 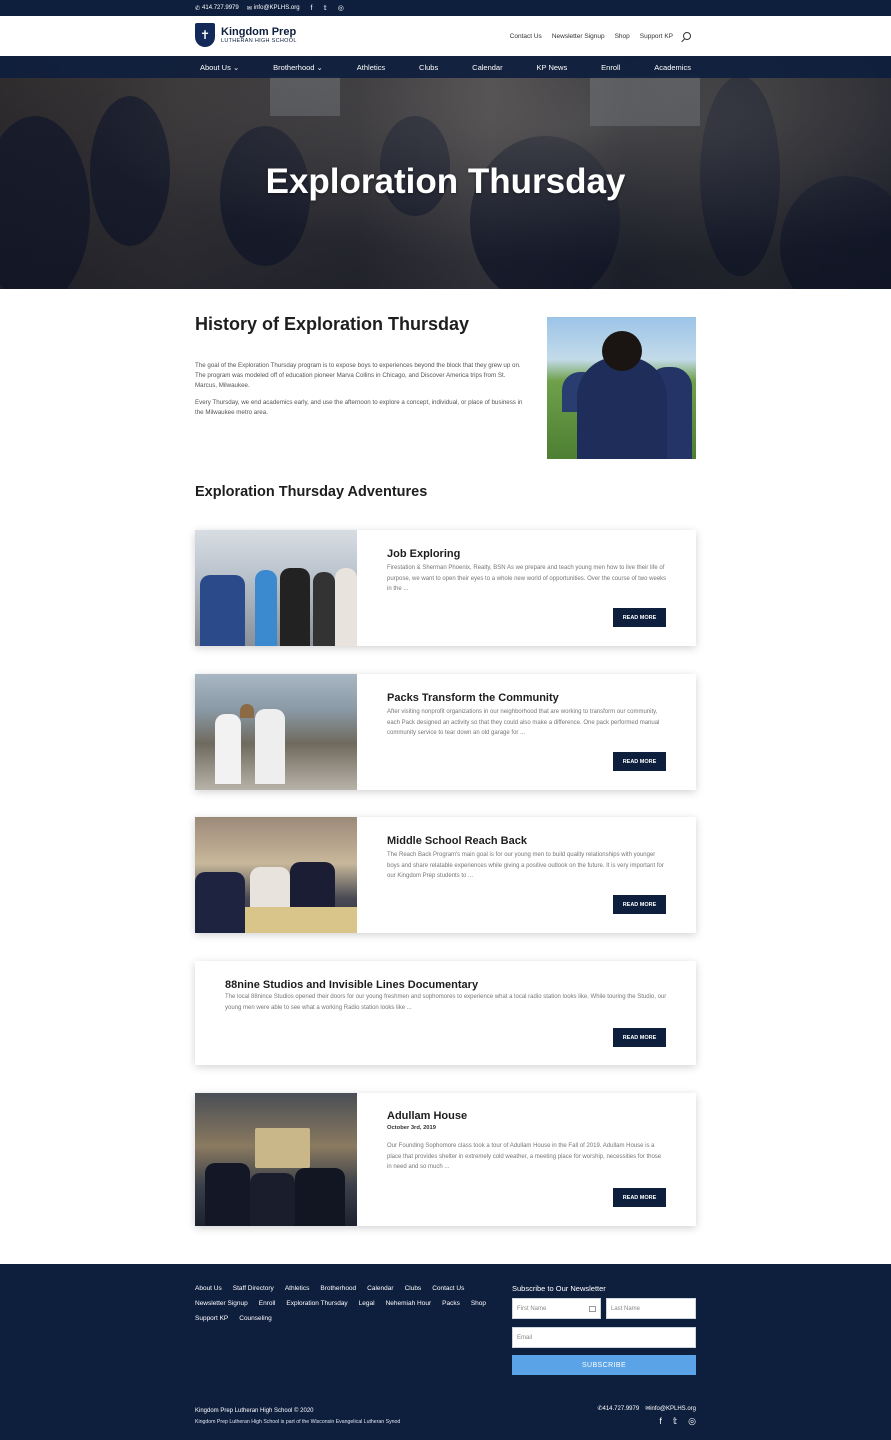 What do you see at coordinates (208, 1288) in the screenshot?
I see `footer-link: About Us` at bounding box center [208, 1288].